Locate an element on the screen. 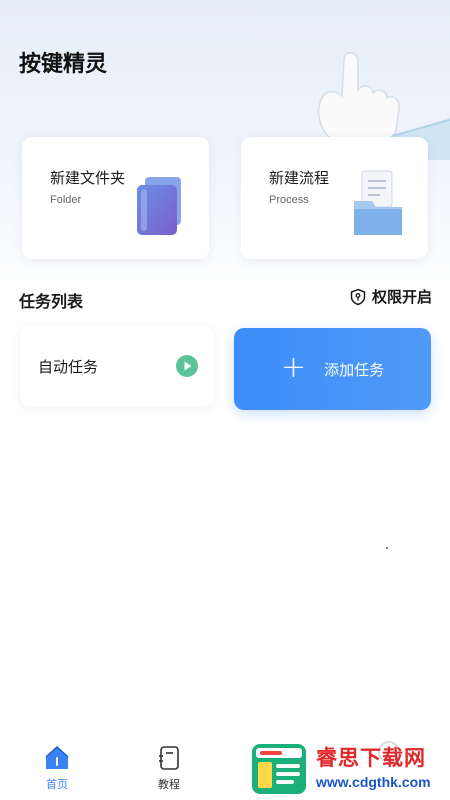 Image resolution: width=450 pixels, height=800 pixels. site-watermark: 睿思下载网 www.cdgthk.com is located at coordinates (350, 770).